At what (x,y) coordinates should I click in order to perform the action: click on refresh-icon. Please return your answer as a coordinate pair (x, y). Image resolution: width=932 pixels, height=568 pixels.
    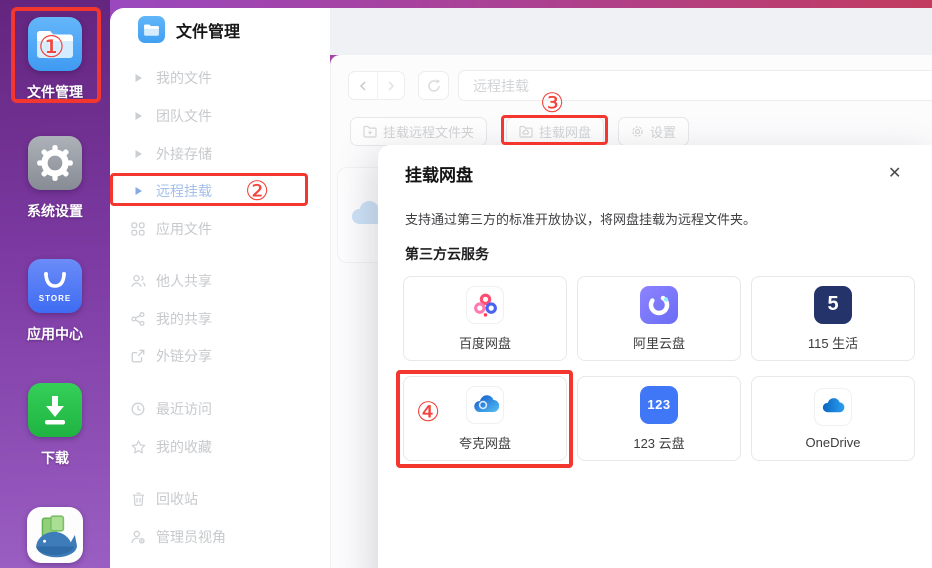
    Looking at the image, I should click on (433, 85).